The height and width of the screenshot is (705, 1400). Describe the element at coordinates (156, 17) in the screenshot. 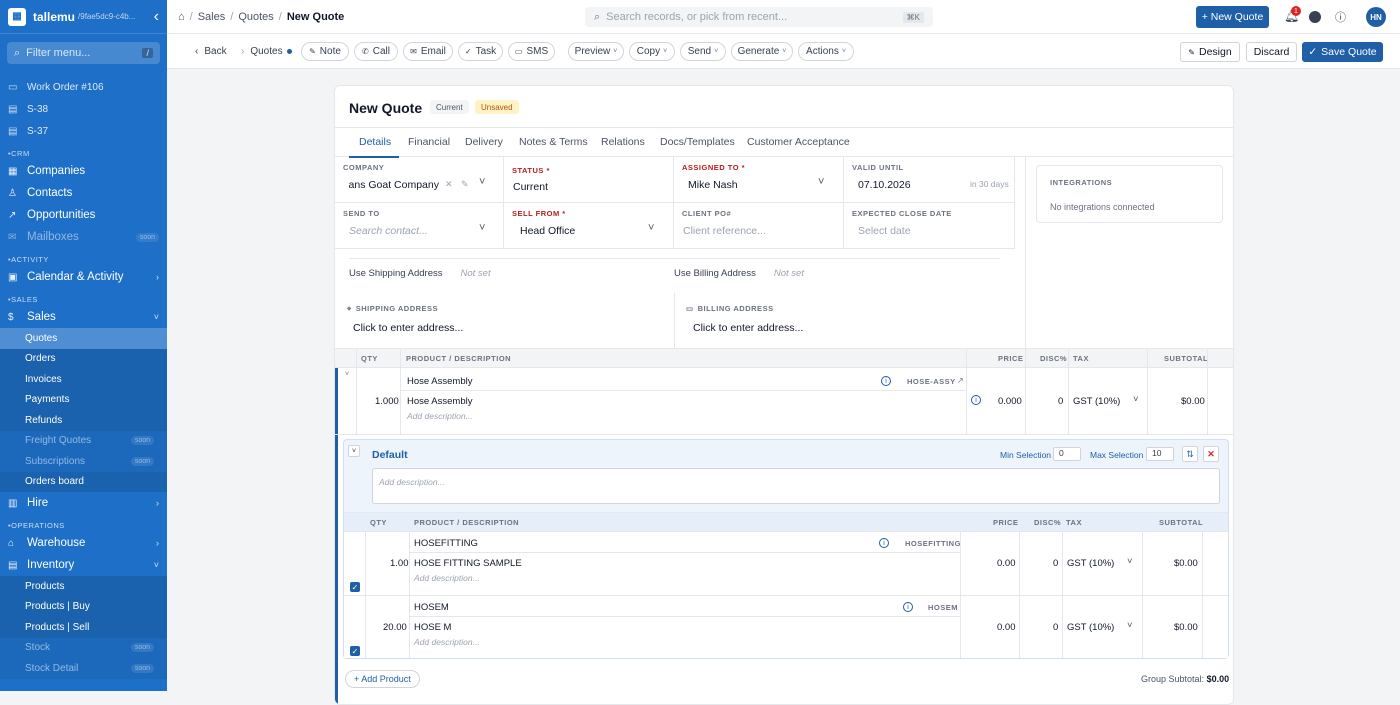

I see `collapse-sidebar-icon: ‹` at that location.